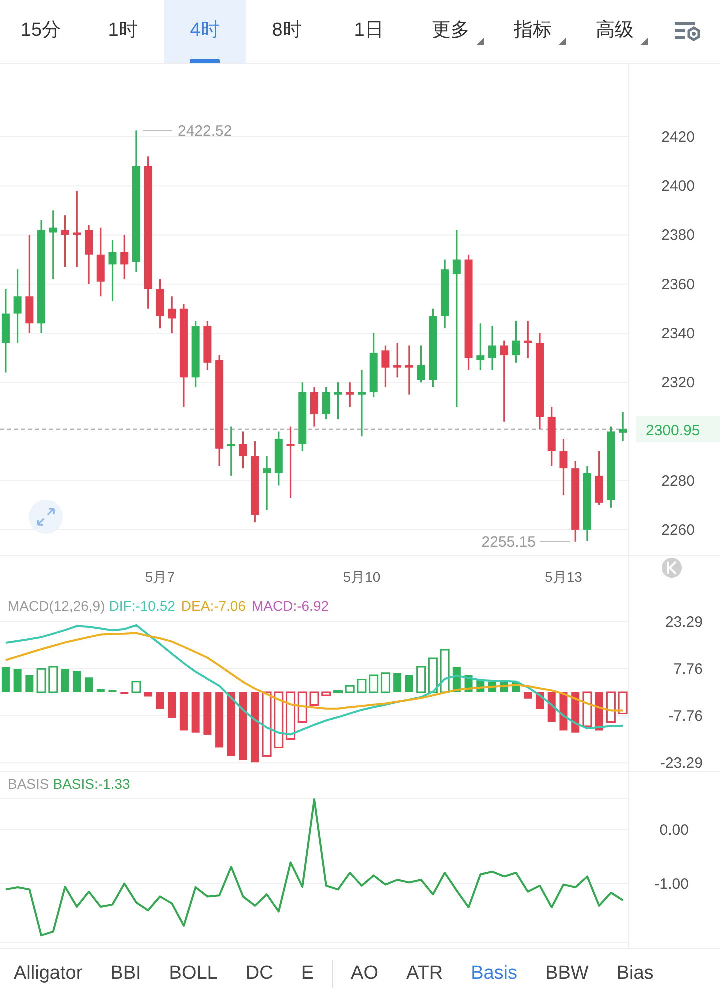  What do you see at coordinates (678, 235) in the screenshot?
I see `axis-label: 2380` at bounding box center [678, 235].